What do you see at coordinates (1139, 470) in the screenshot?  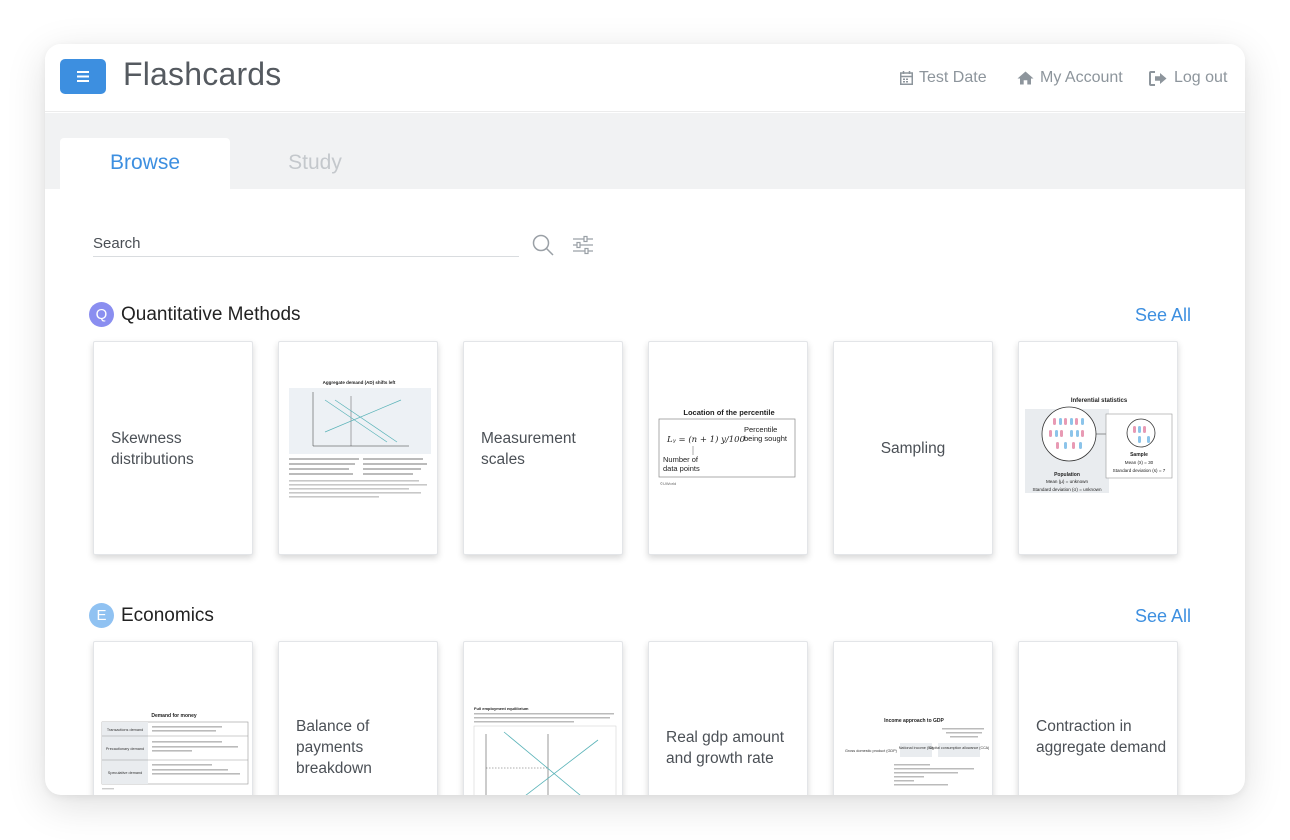 I see `figure-sample-sd: Standard deviation (s) = 7` at bounding box center [1139, 470].